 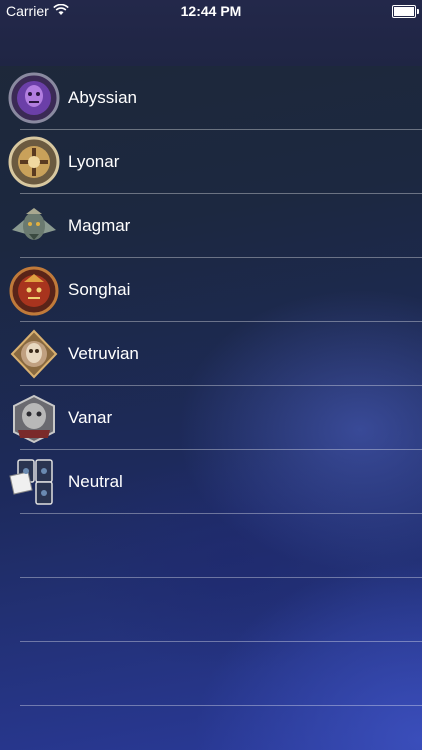 What do you see at coordinates (211, 482) in the screenshot?
I see `faction-row-neutral: Neutral` at bounding box center [211, 482].